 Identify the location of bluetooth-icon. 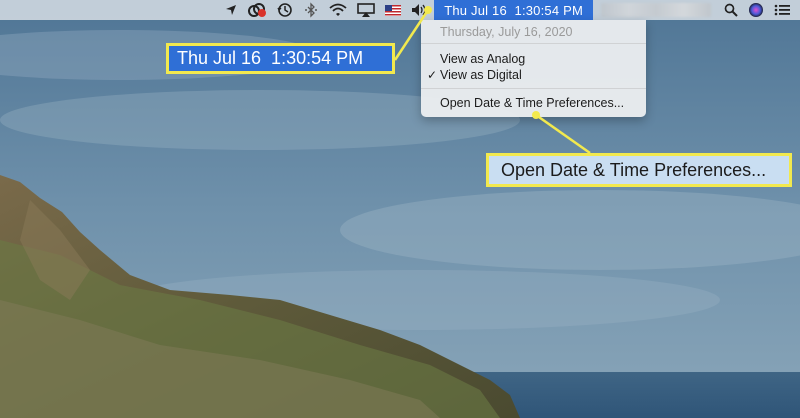
(311, 10).